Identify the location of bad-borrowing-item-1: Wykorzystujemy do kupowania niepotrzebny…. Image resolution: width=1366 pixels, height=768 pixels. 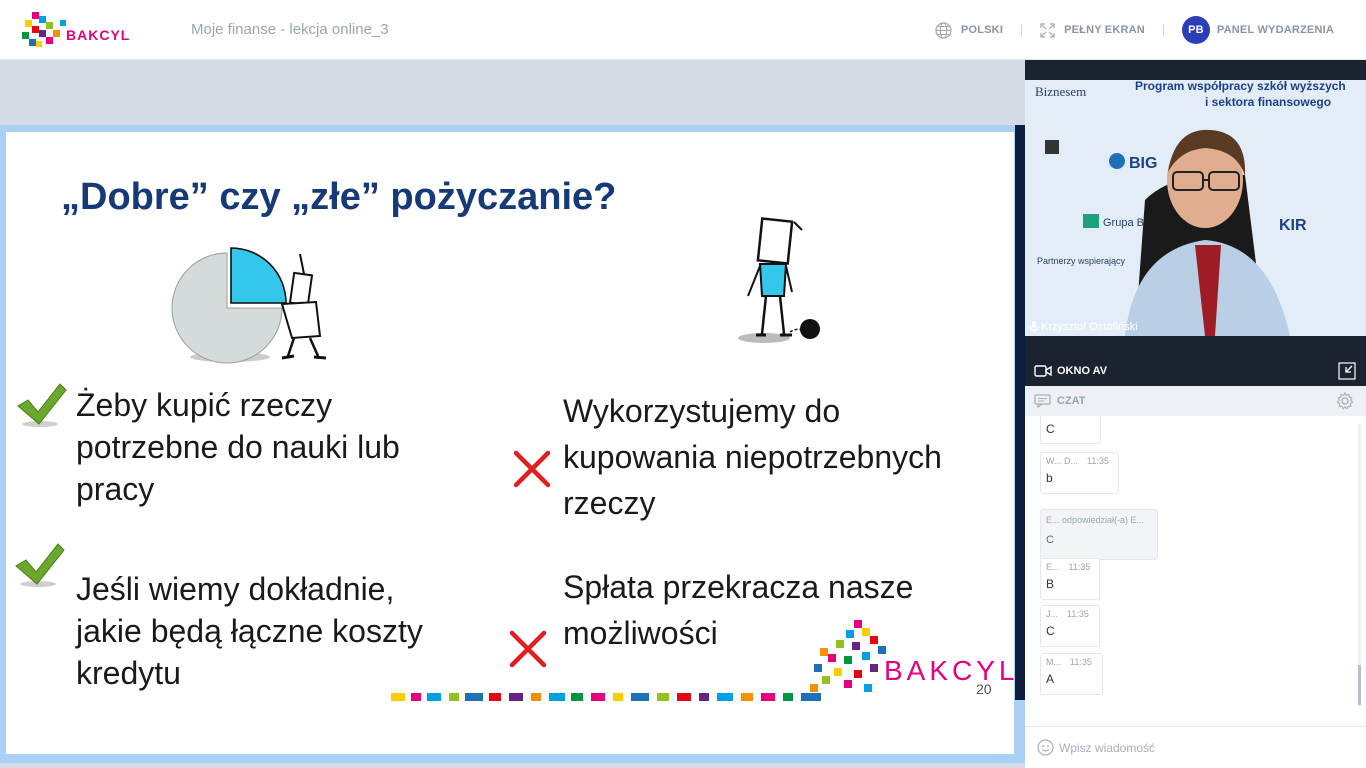
(752, 457).